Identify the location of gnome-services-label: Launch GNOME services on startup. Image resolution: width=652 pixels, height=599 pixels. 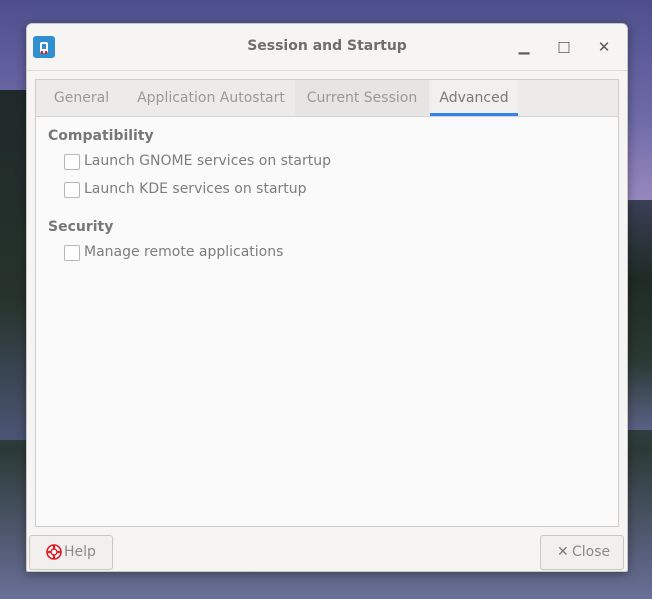
(207, 161).